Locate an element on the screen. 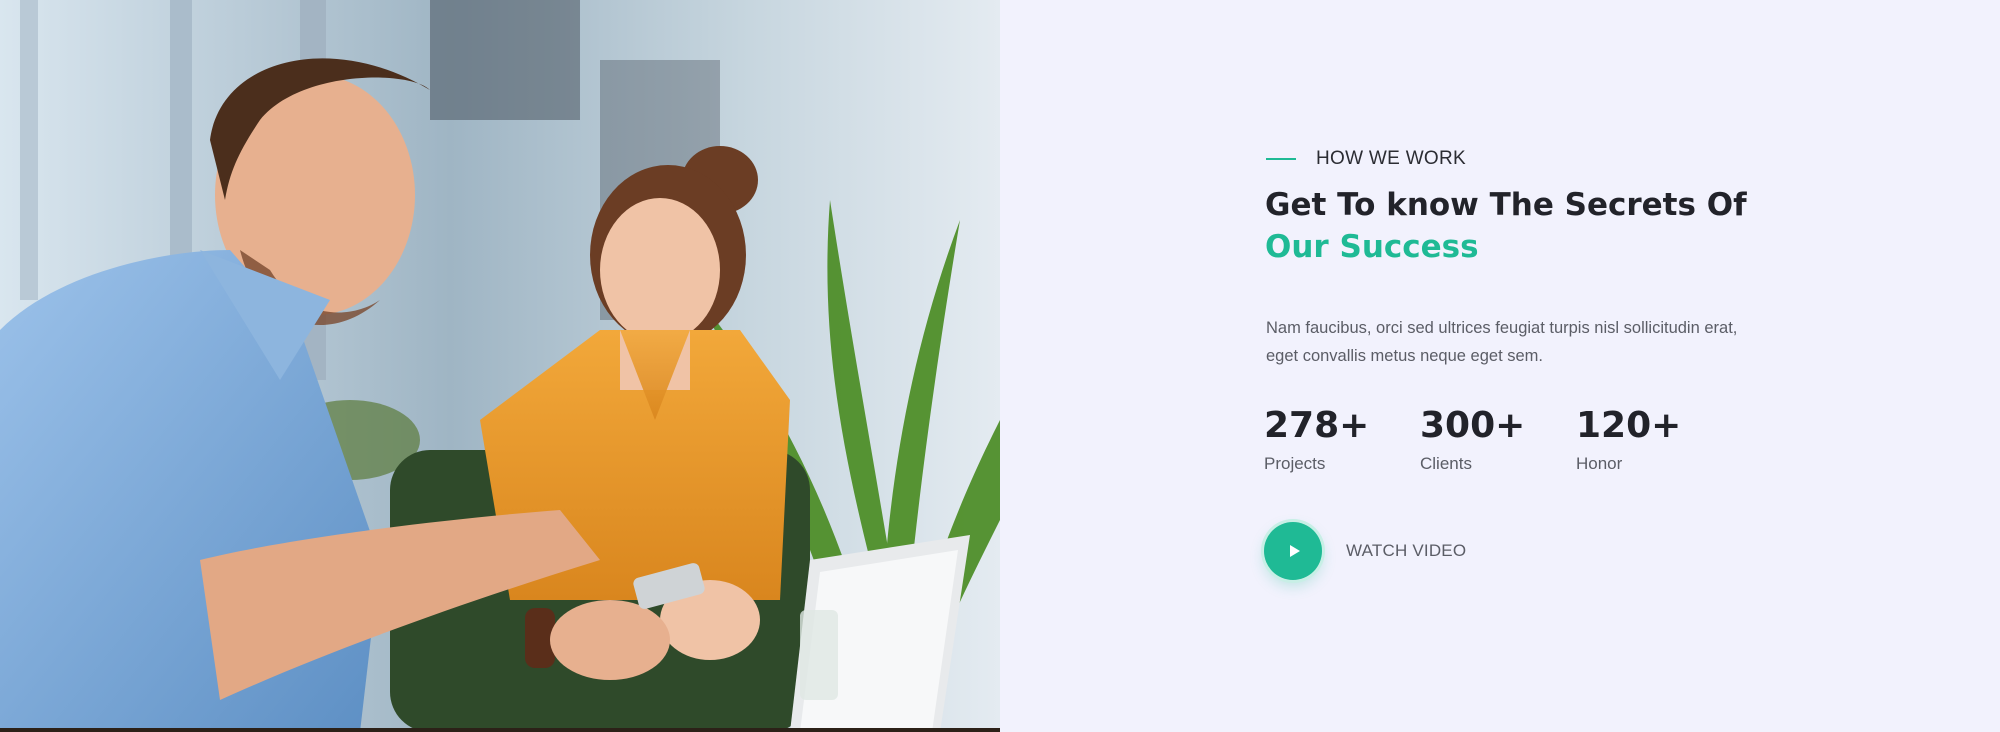 This screenshot has height=732, width=2000. stat-value: 300+ is located at coordinates (1473, 425).